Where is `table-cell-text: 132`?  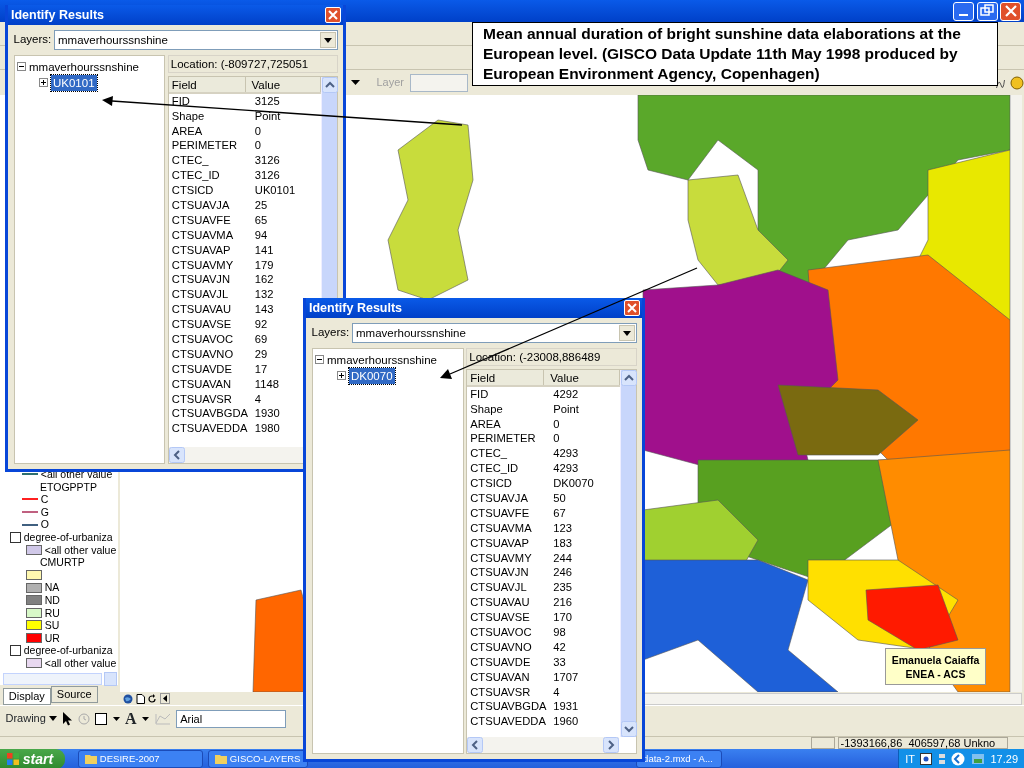
table-cell-text: 132 is located at coordinates (264, 295).